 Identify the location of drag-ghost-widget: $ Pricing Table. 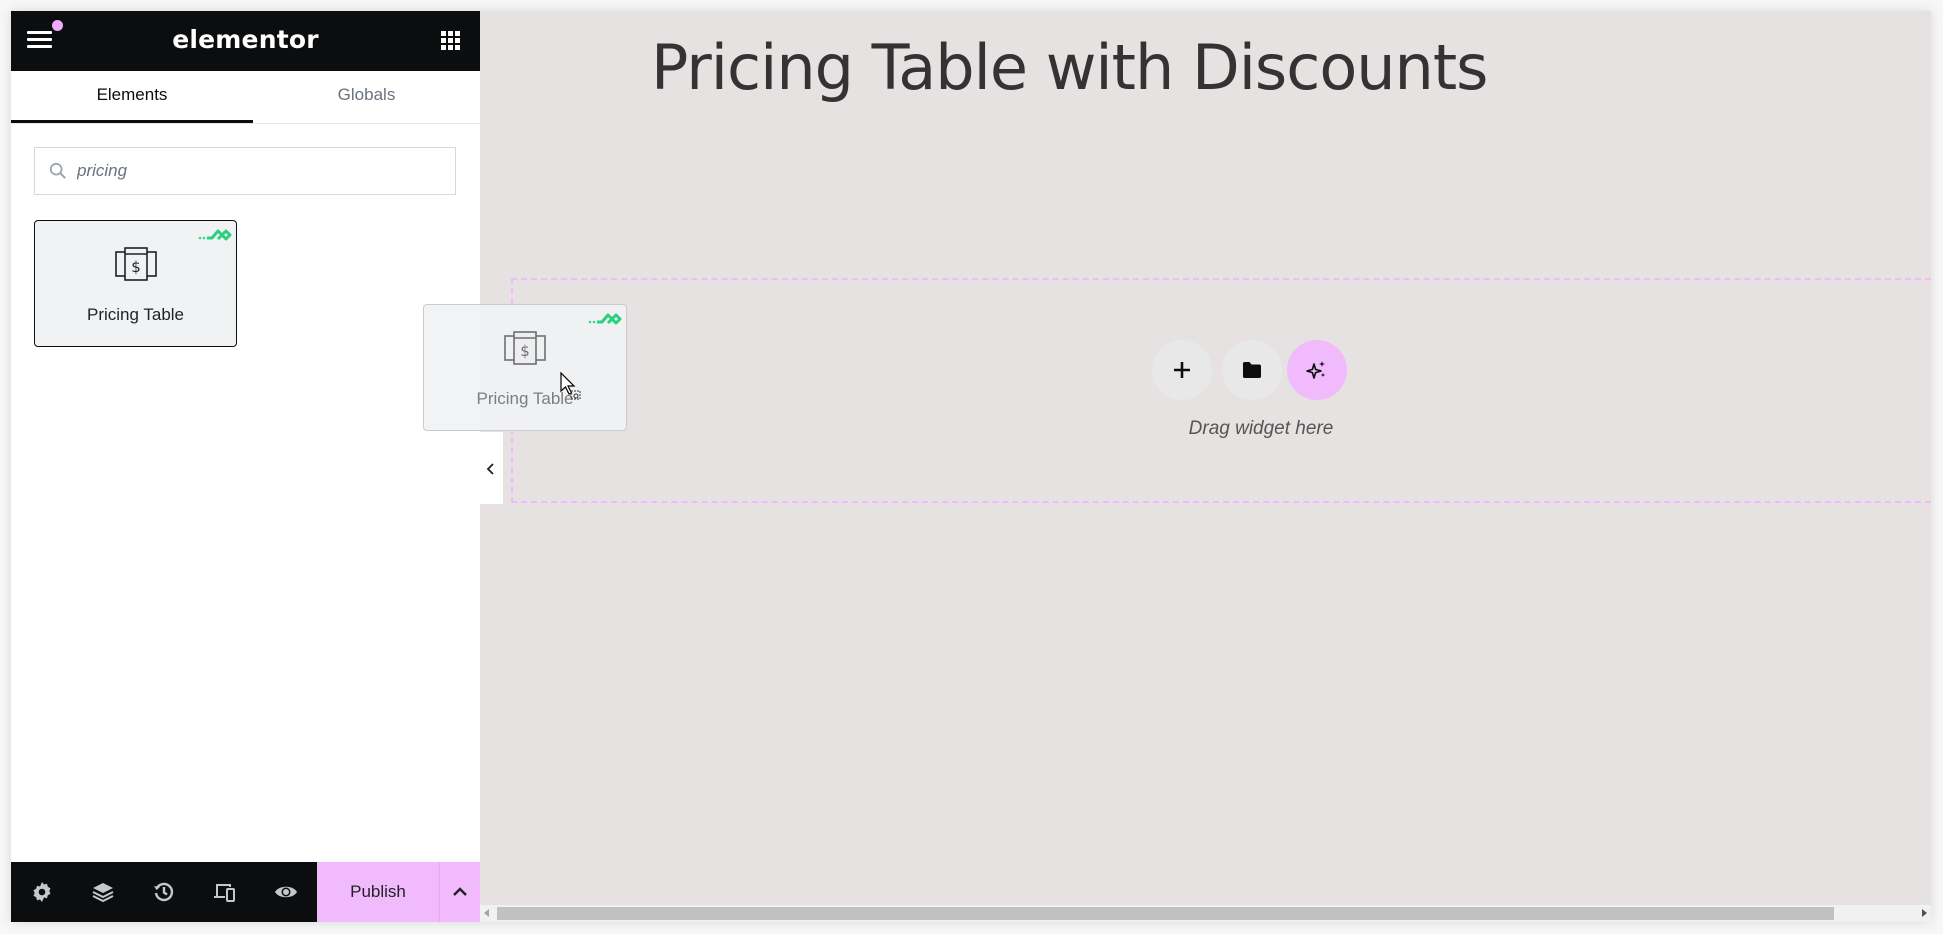
(525, 367).